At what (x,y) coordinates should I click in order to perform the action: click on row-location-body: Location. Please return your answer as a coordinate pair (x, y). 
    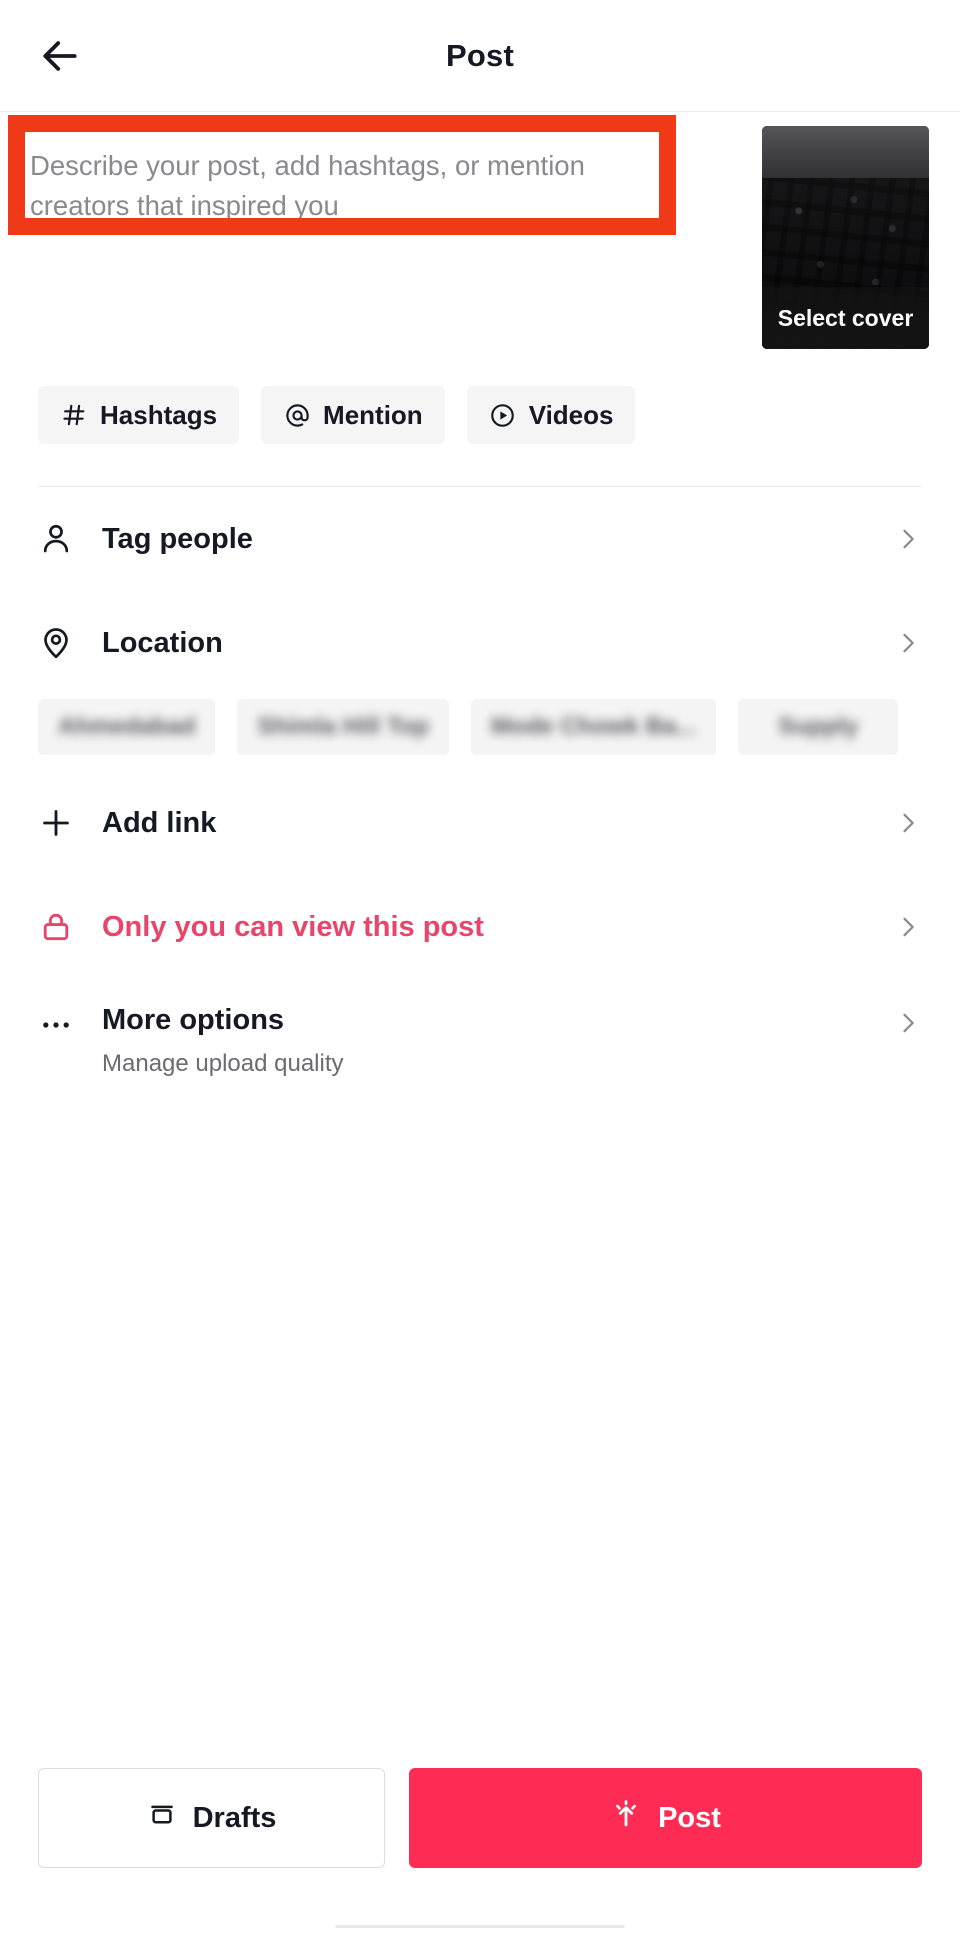
    Looking at the image, I should click on (491, 643).